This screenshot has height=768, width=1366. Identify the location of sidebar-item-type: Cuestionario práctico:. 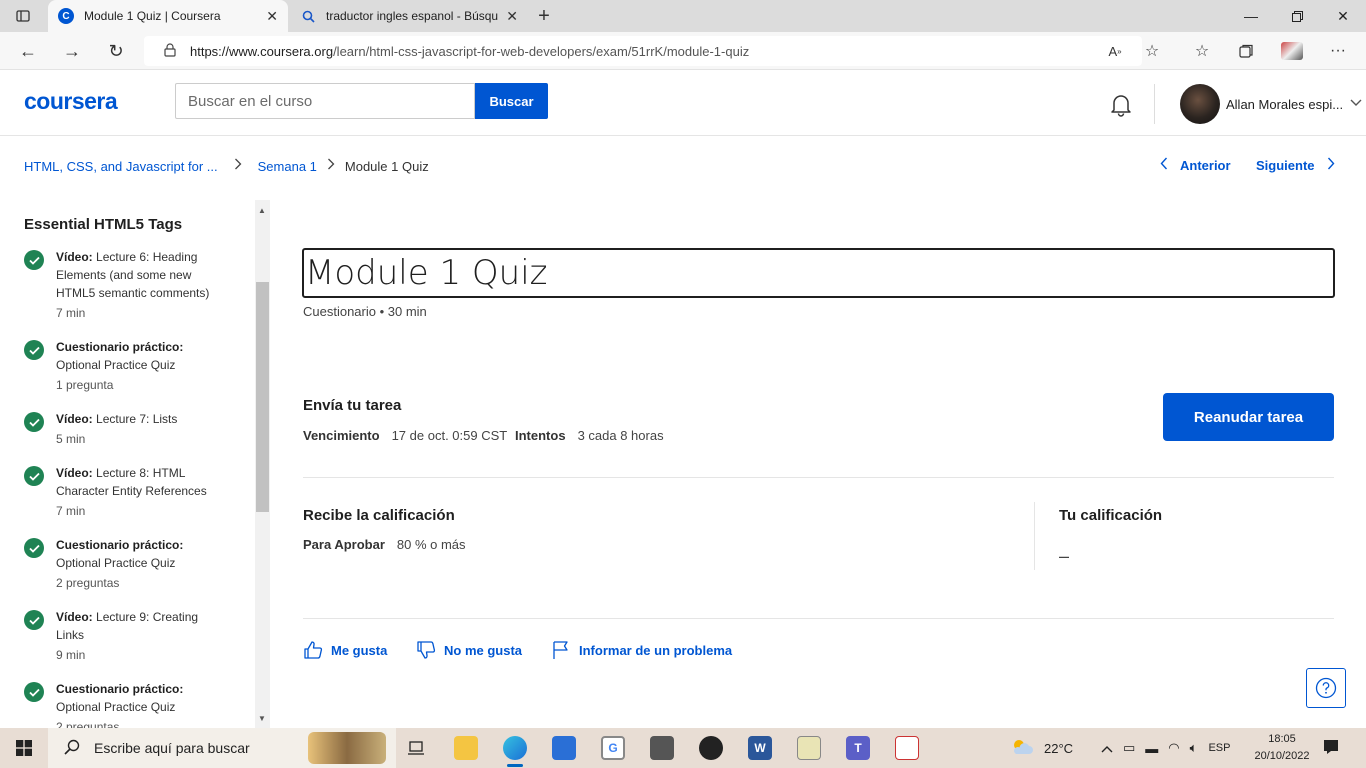
(120, 347).